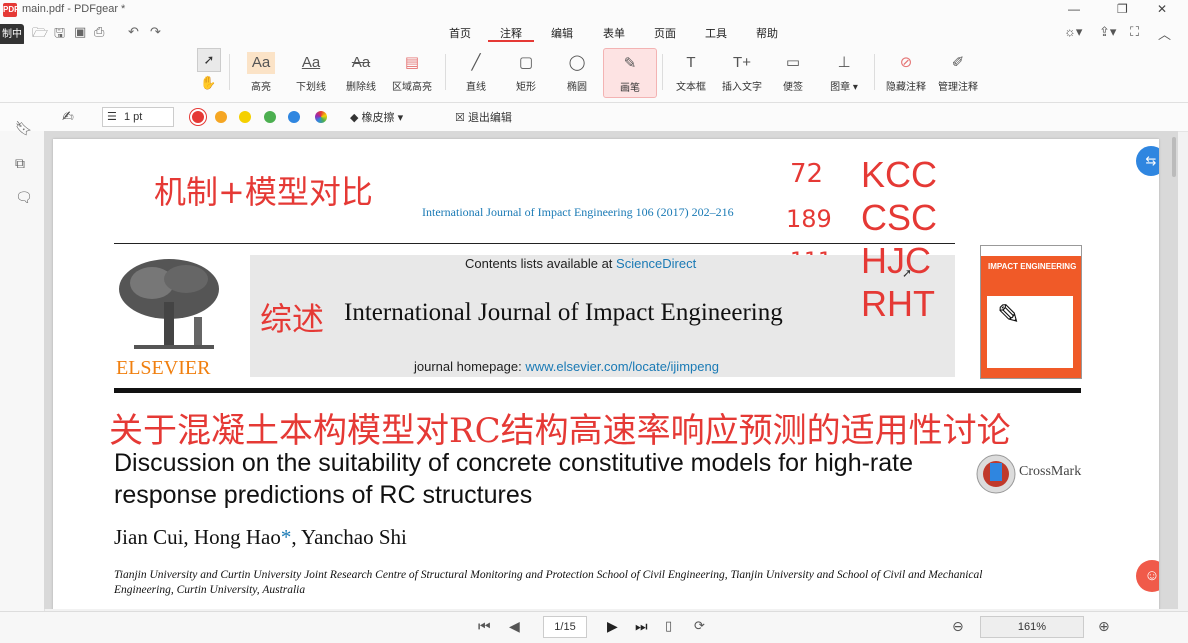 This screenshot has width=1188, height=643. What do you see at coordinates (541, 263) in the screenshot?
I see `contents-prefix: Contents lists available at` at bounding box center [541, 263].